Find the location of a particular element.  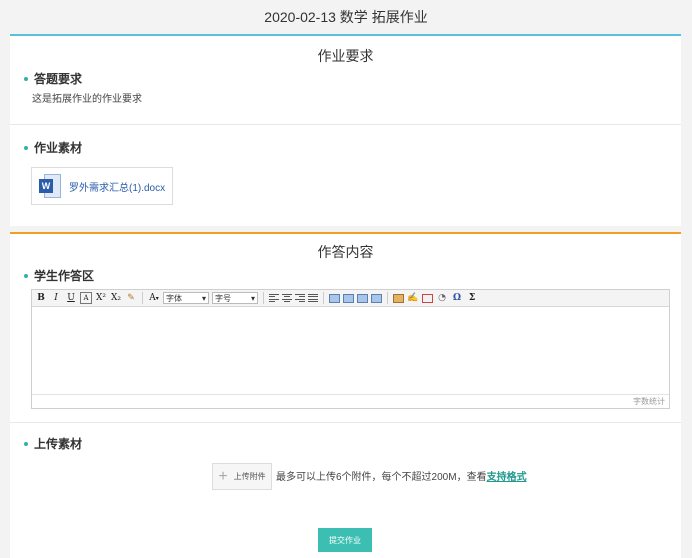

materials-label: 作业素材 is located at coordinates (53, 147).